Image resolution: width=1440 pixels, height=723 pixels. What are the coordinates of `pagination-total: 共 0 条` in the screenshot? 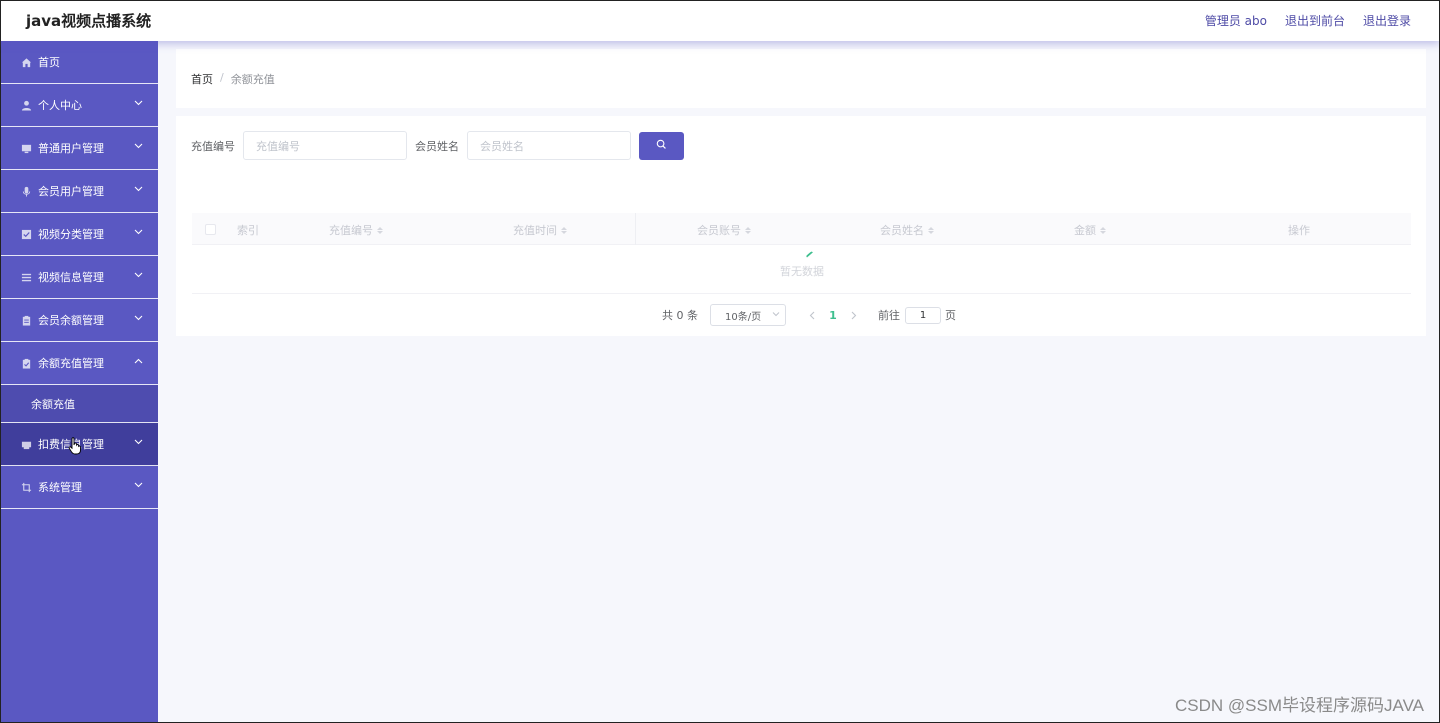 It's located at (680, 315).